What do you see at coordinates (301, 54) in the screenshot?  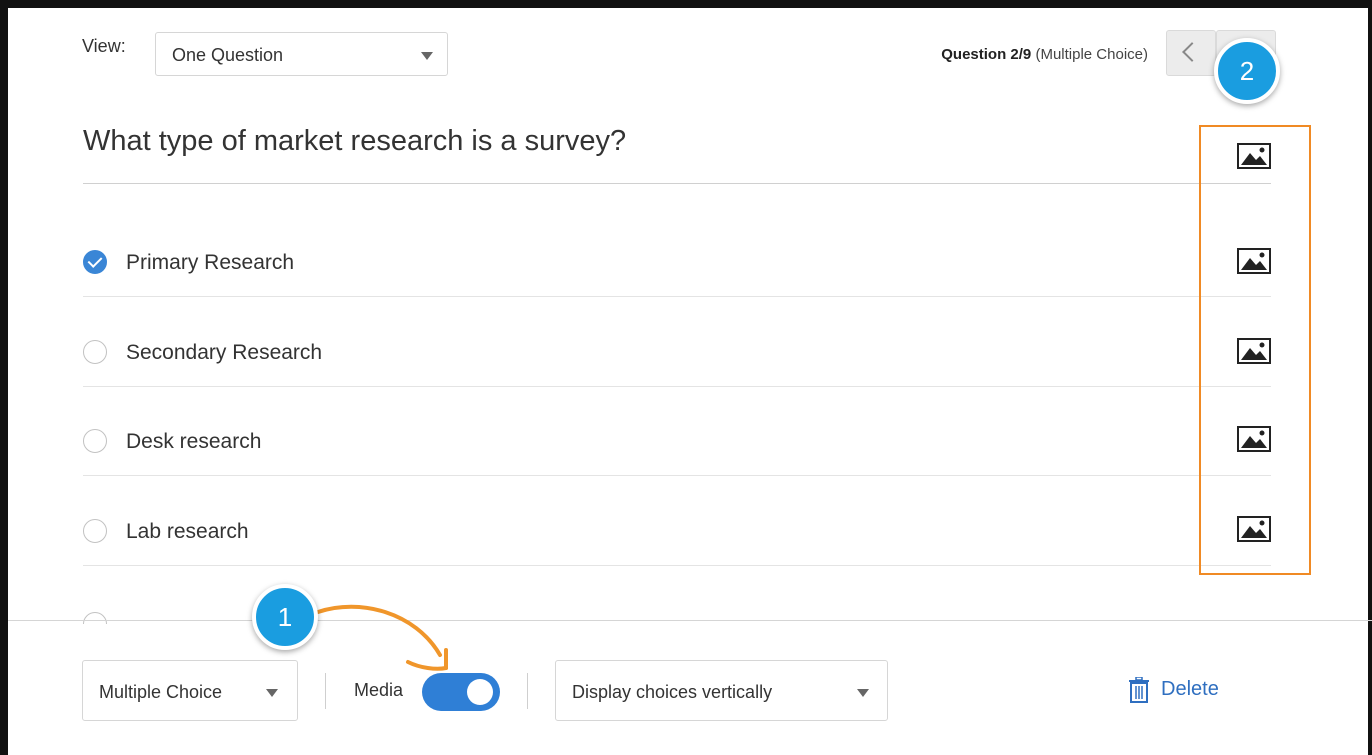 I see `view-select: One Question` at bounding box center [301, 54].